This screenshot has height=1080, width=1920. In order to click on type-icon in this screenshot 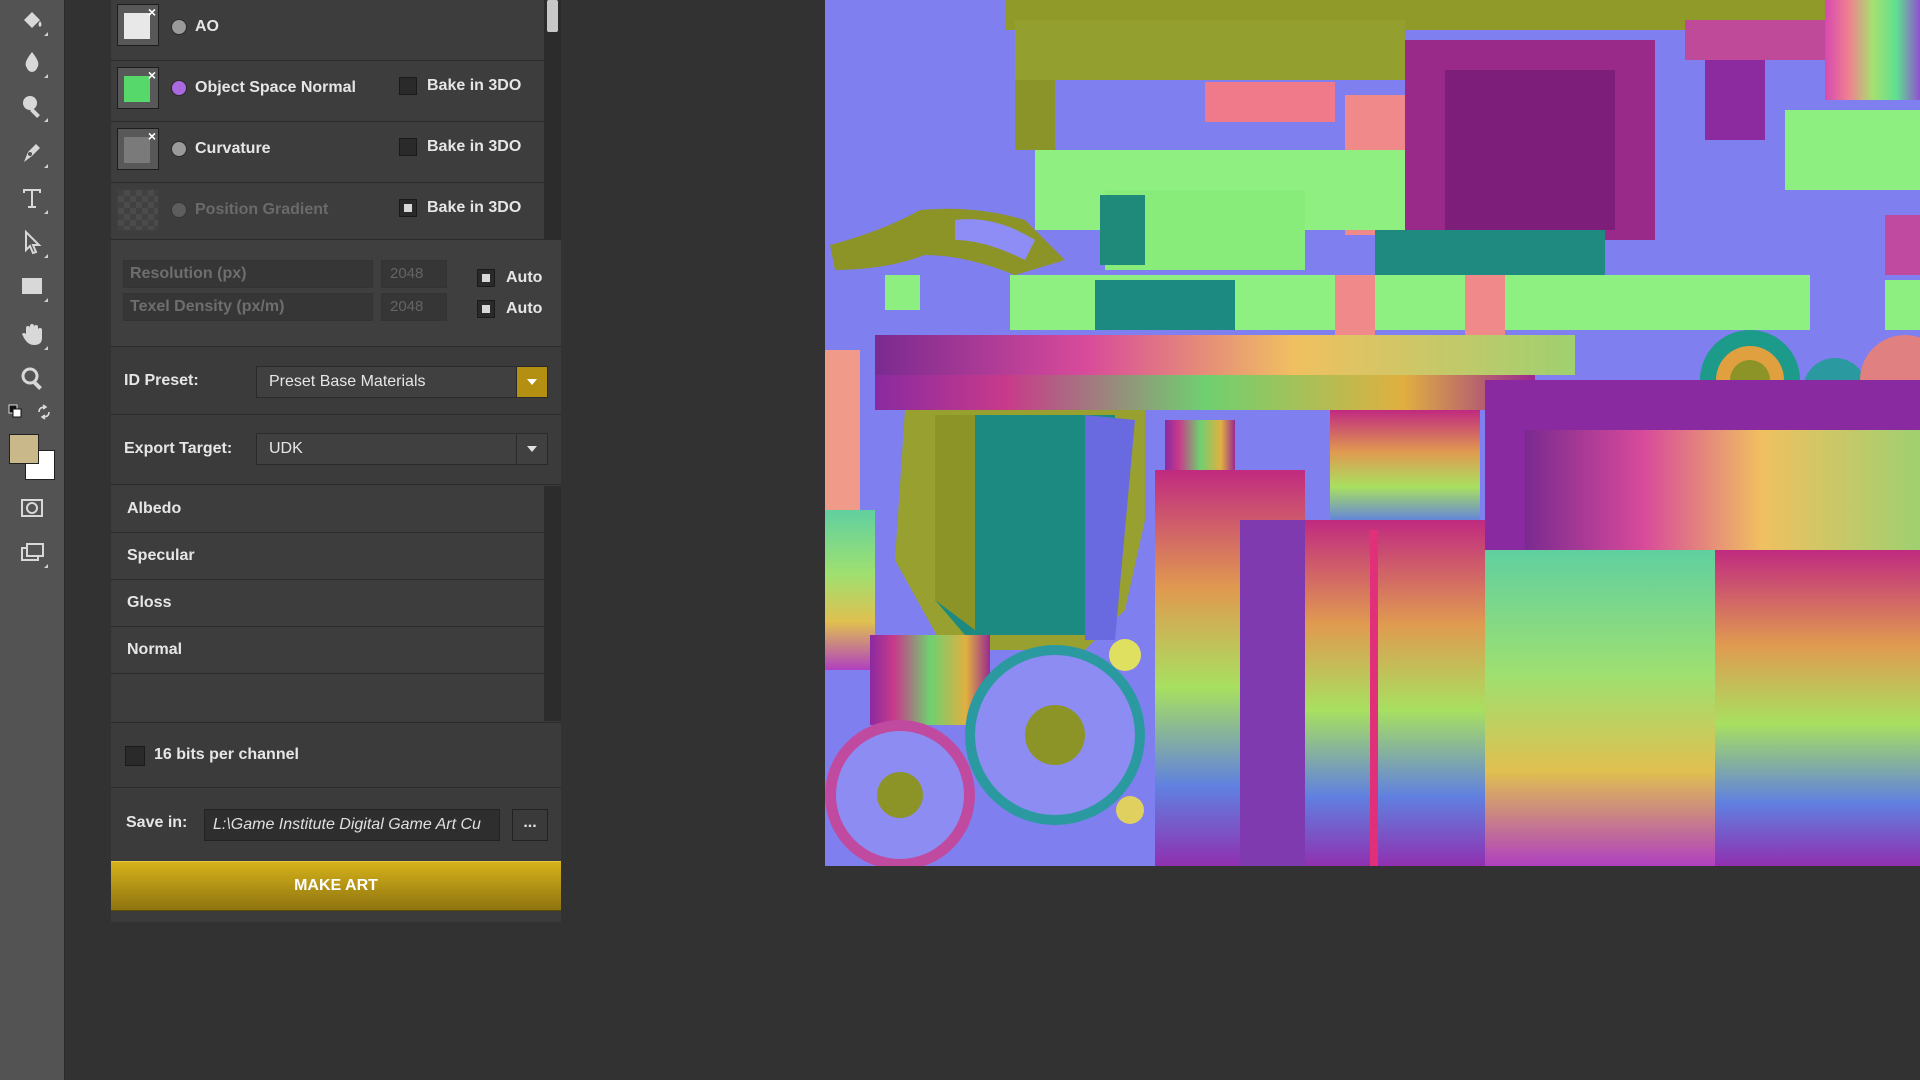, I will do `click(32, 198)`.